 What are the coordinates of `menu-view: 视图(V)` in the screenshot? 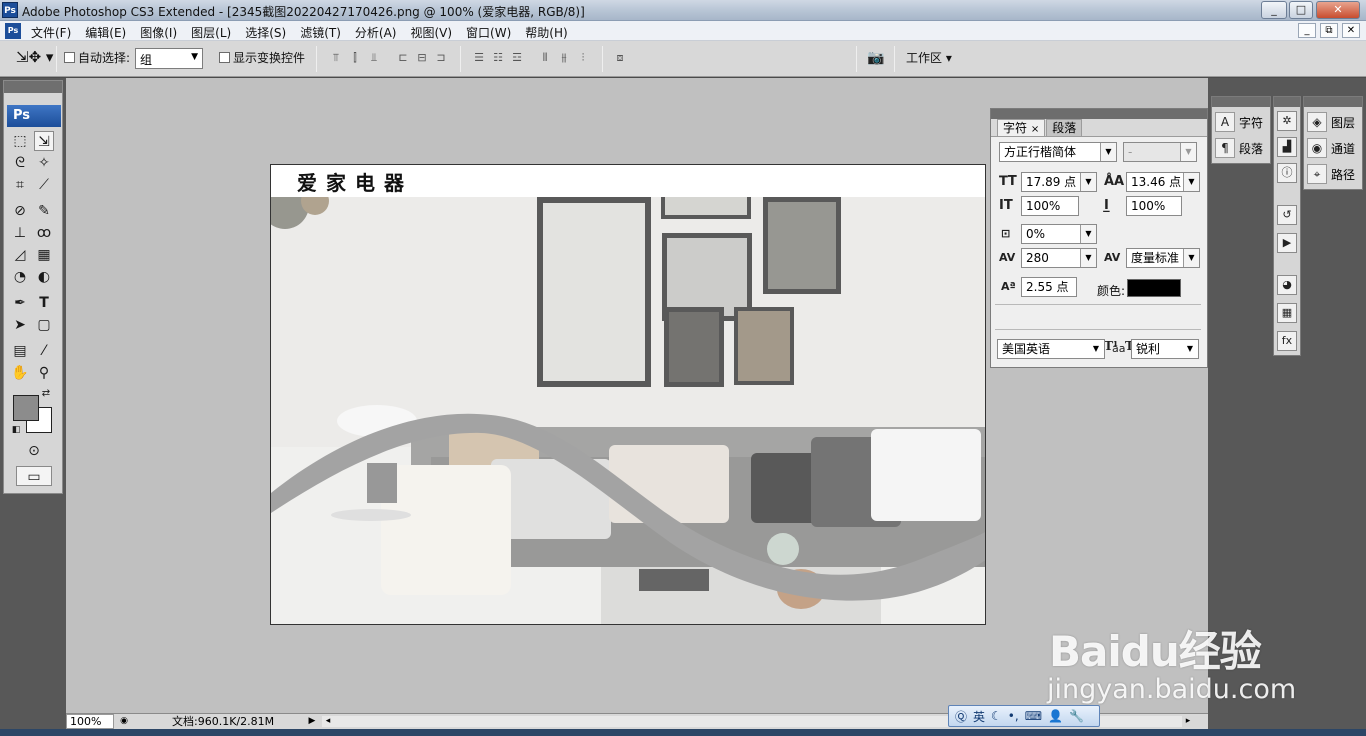 It's located at (431, 32).